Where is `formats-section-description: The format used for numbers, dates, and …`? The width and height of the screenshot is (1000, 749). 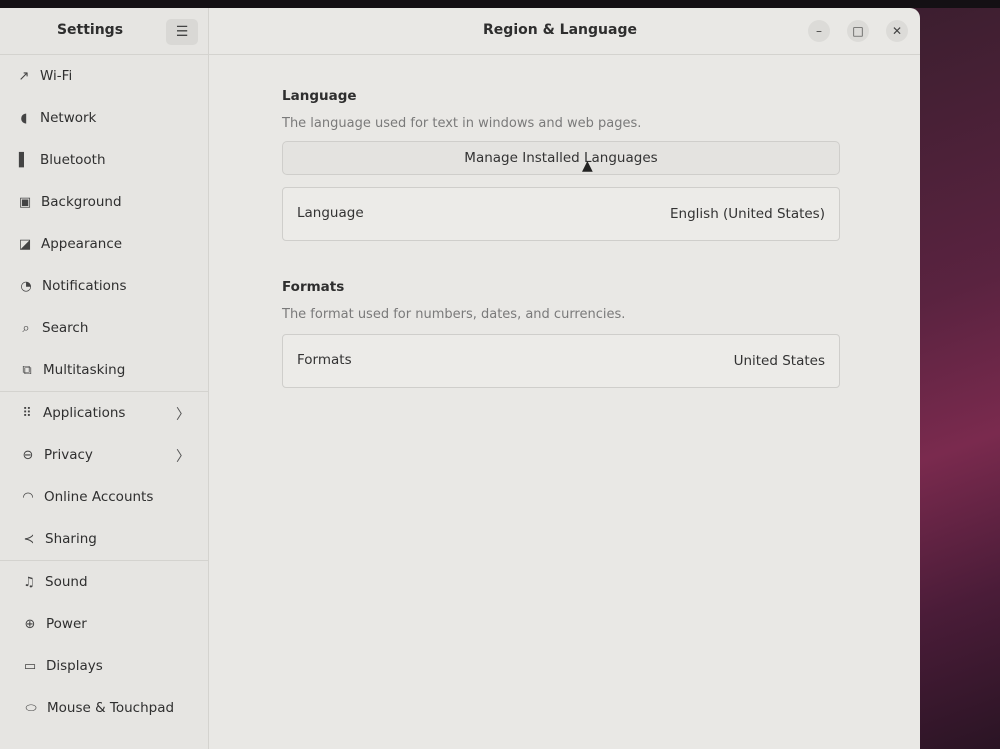
formats-section-description: The format used for numbers, dates, and … is located at coordinates (454, 314).